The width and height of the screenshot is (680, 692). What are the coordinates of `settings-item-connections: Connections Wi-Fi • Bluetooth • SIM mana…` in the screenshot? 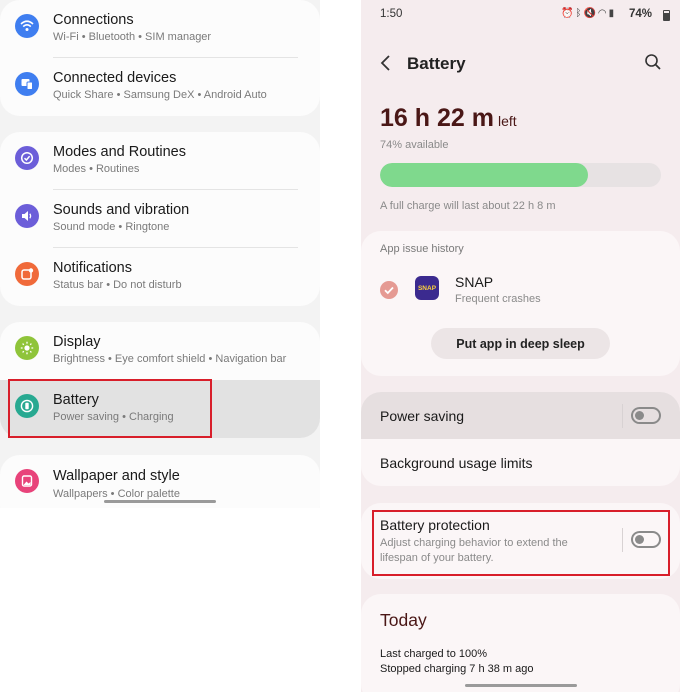 It's located at (160, 29).